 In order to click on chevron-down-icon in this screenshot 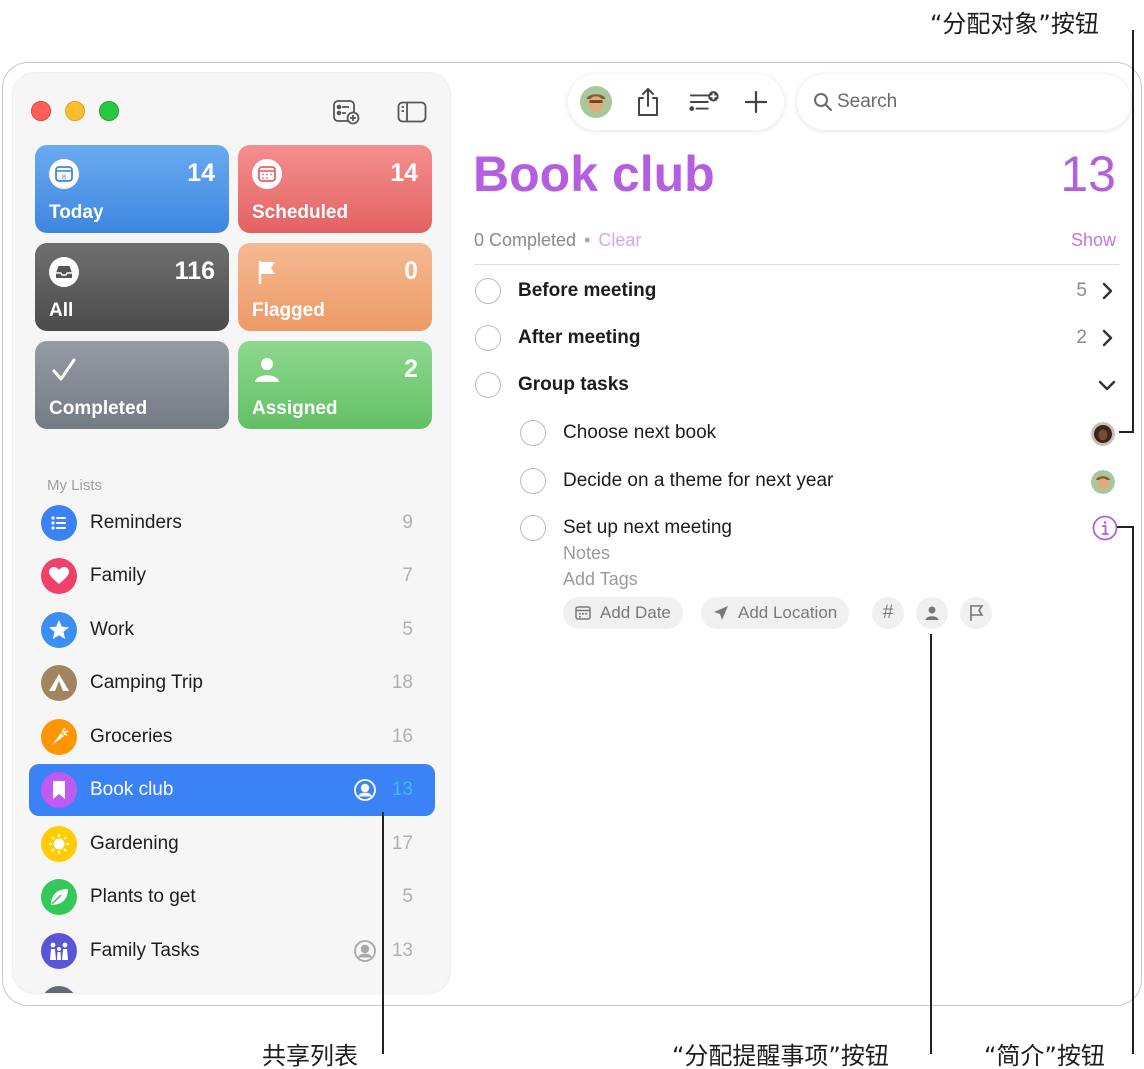, I will do `click(1107, 385)`.